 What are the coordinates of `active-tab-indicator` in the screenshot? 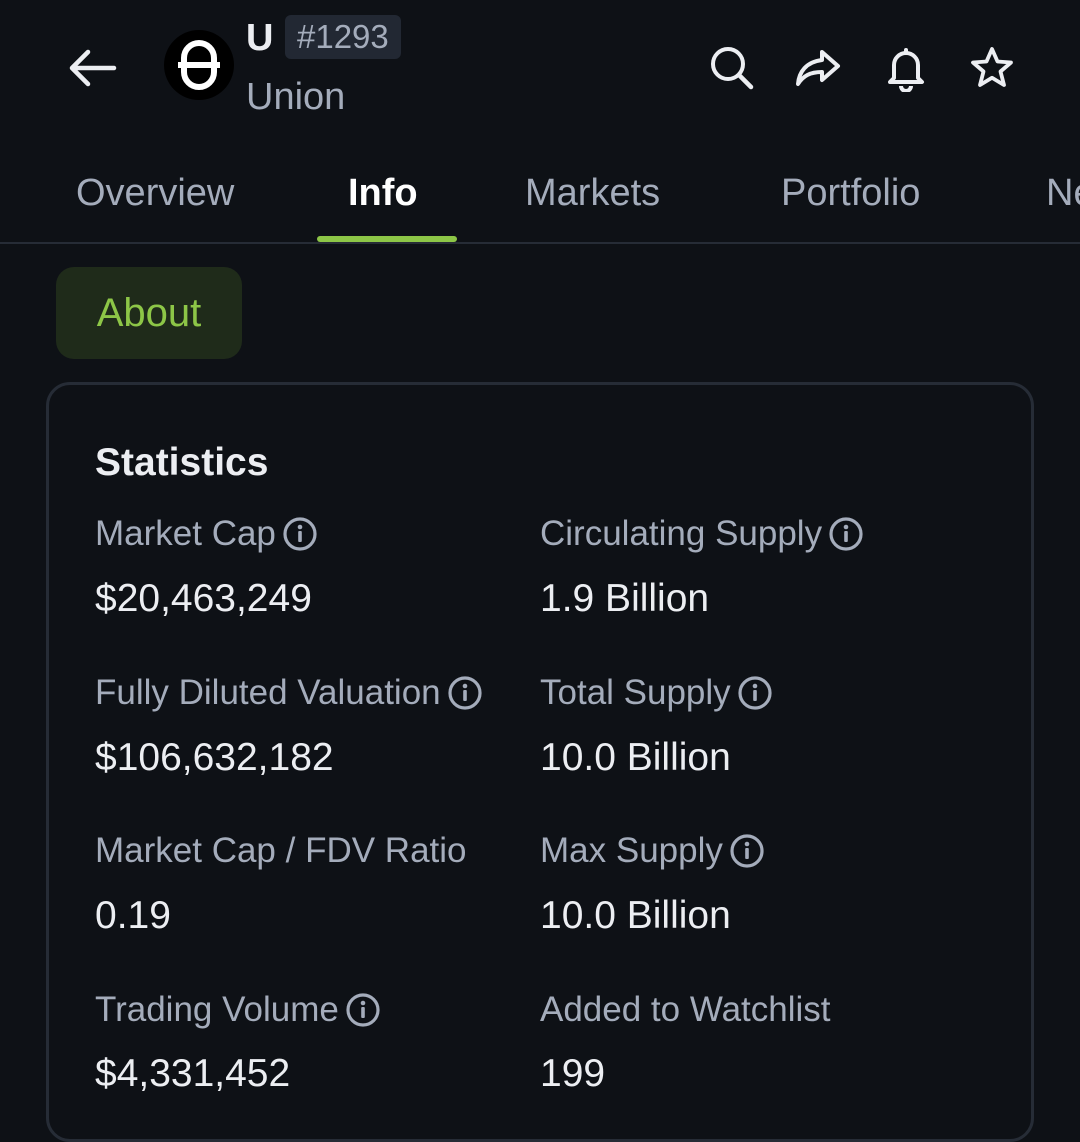 It's located at (387, 239).